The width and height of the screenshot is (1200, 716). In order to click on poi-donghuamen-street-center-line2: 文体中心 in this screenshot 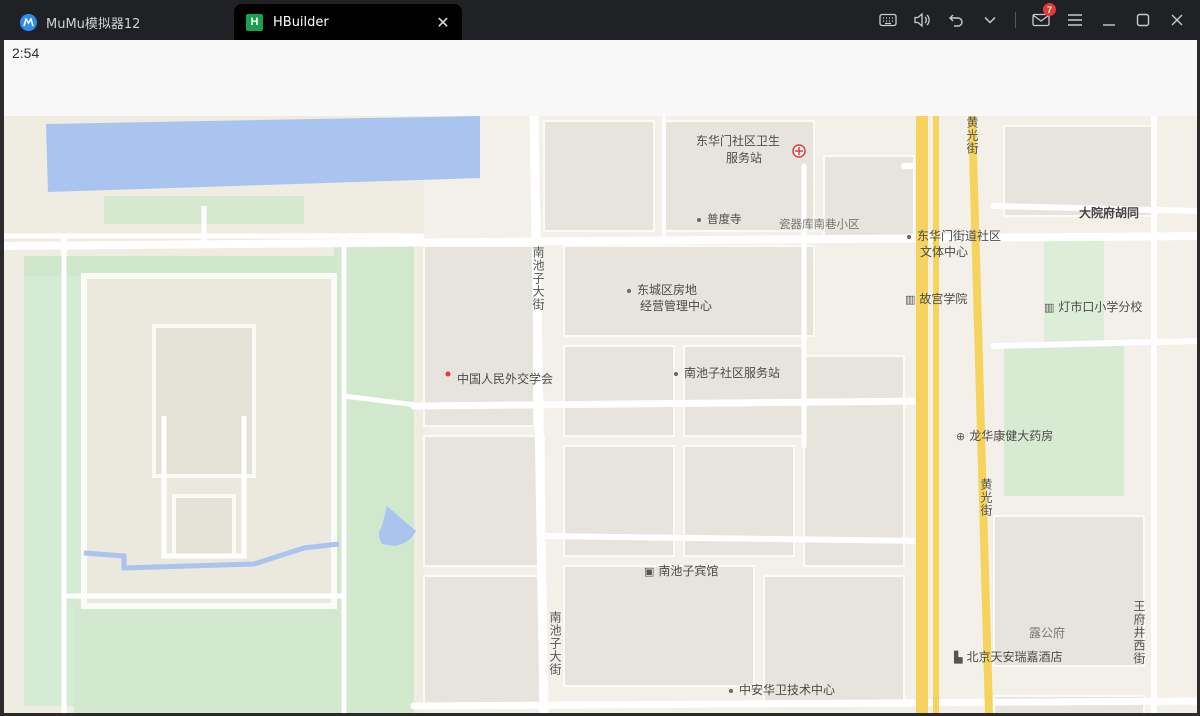, I will do `click(944, 252)`.